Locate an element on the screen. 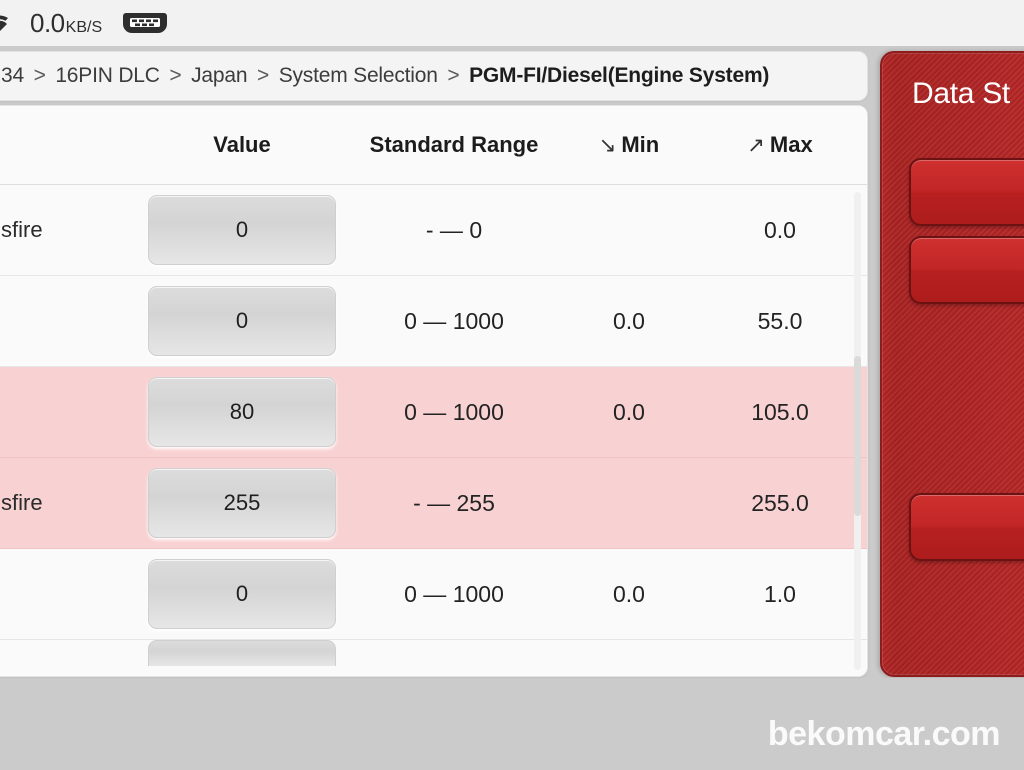 The image size is (1024, 770). table-header-row: Value Standard Range ↘ Min ↗ Max is located at coordinates (433, 145).